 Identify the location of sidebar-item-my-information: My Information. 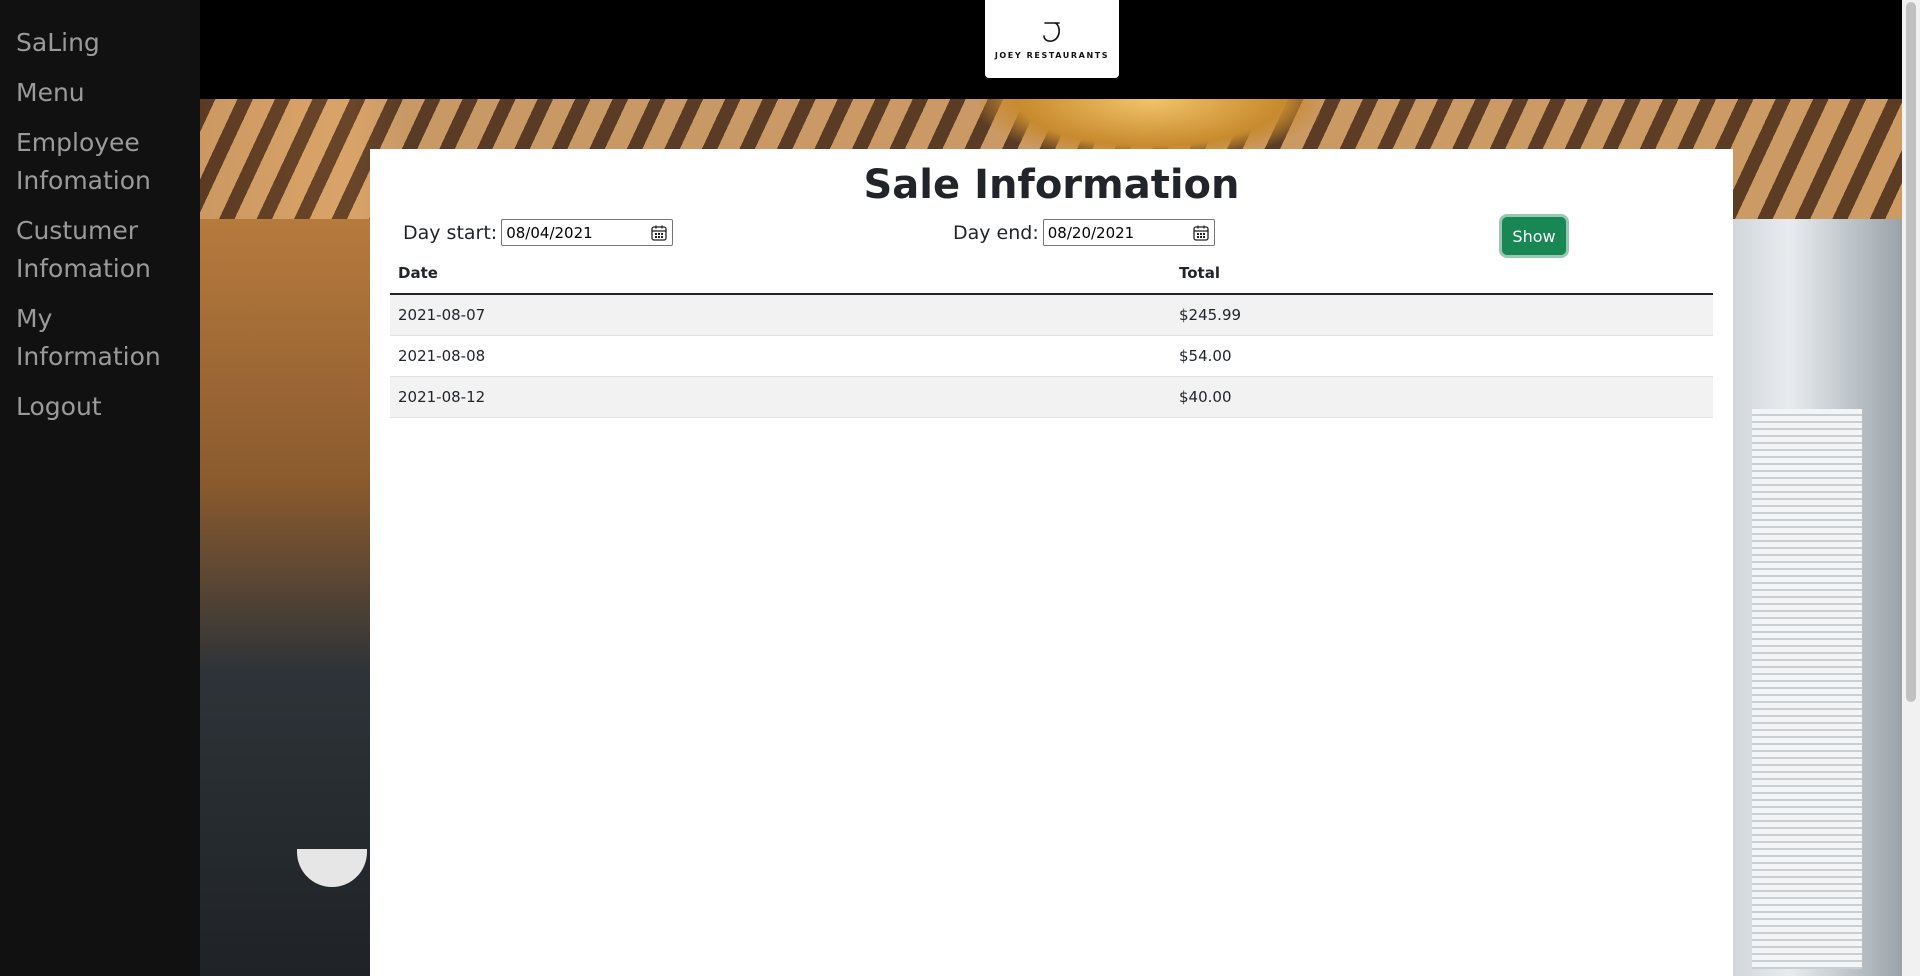
(100, 338).